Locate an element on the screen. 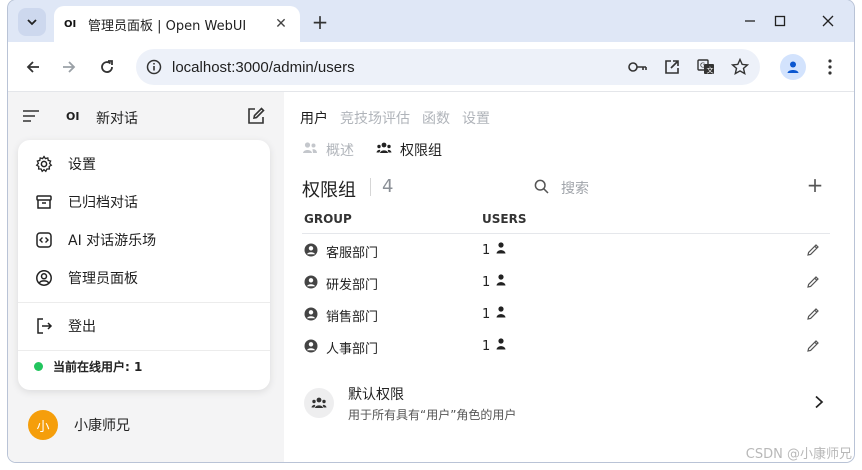  menu-item-playground: AI 对话游乐场 is located at coordinates (144, 240).